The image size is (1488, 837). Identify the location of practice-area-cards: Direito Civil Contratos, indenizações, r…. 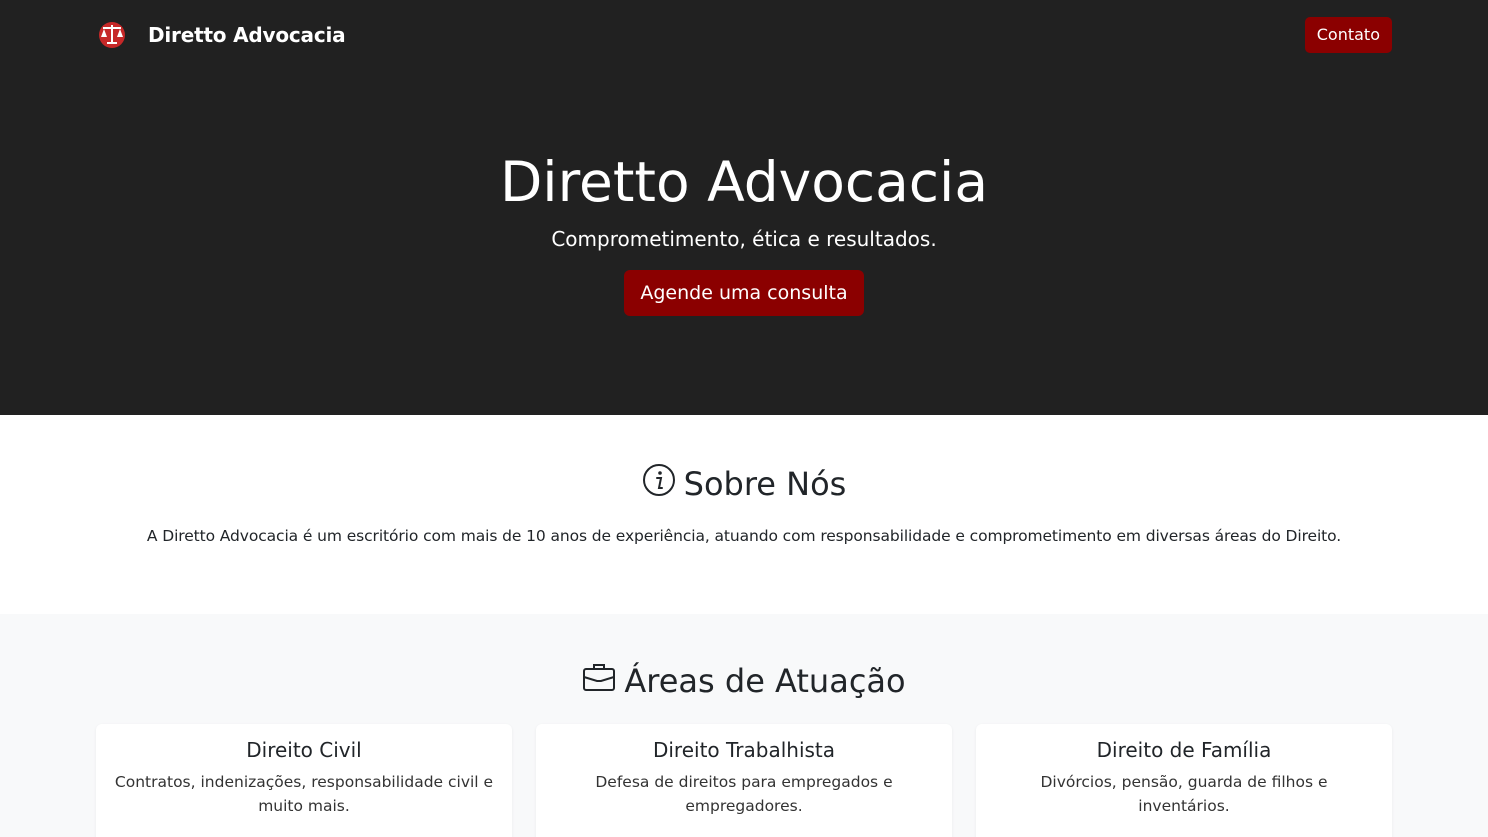
(744, 780).